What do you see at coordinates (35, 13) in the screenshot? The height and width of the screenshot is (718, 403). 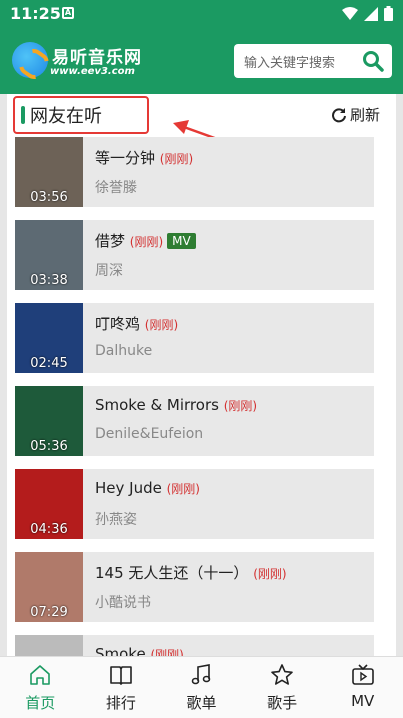 I see `status-time: 11:25` at bounding box center [35, 13].